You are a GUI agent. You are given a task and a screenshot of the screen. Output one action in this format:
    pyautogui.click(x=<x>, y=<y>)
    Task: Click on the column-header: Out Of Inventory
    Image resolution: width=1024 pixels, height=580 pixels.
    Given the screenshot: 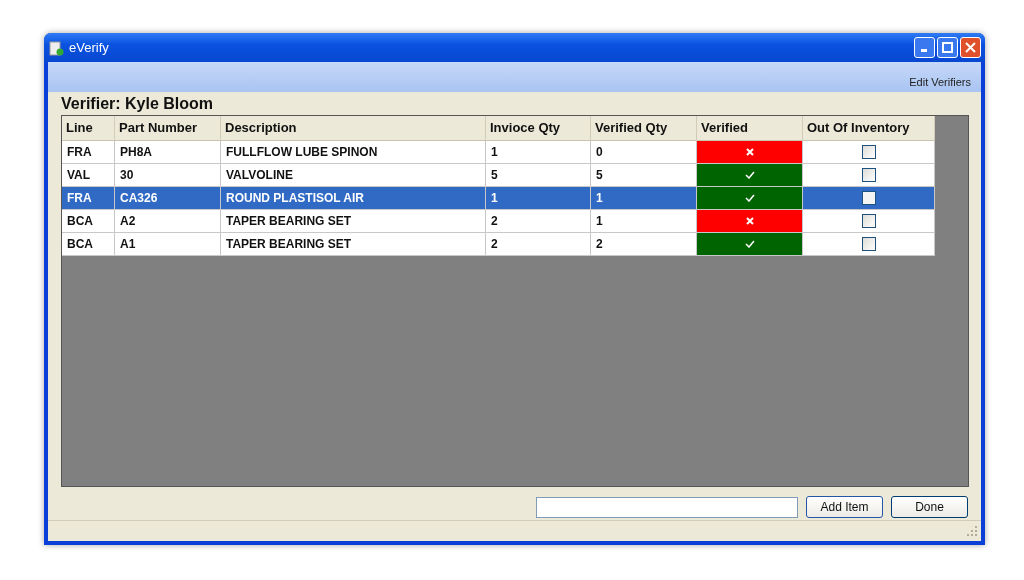 What is the action you would take?
    pyautogui.click(x=869, y=128)
    